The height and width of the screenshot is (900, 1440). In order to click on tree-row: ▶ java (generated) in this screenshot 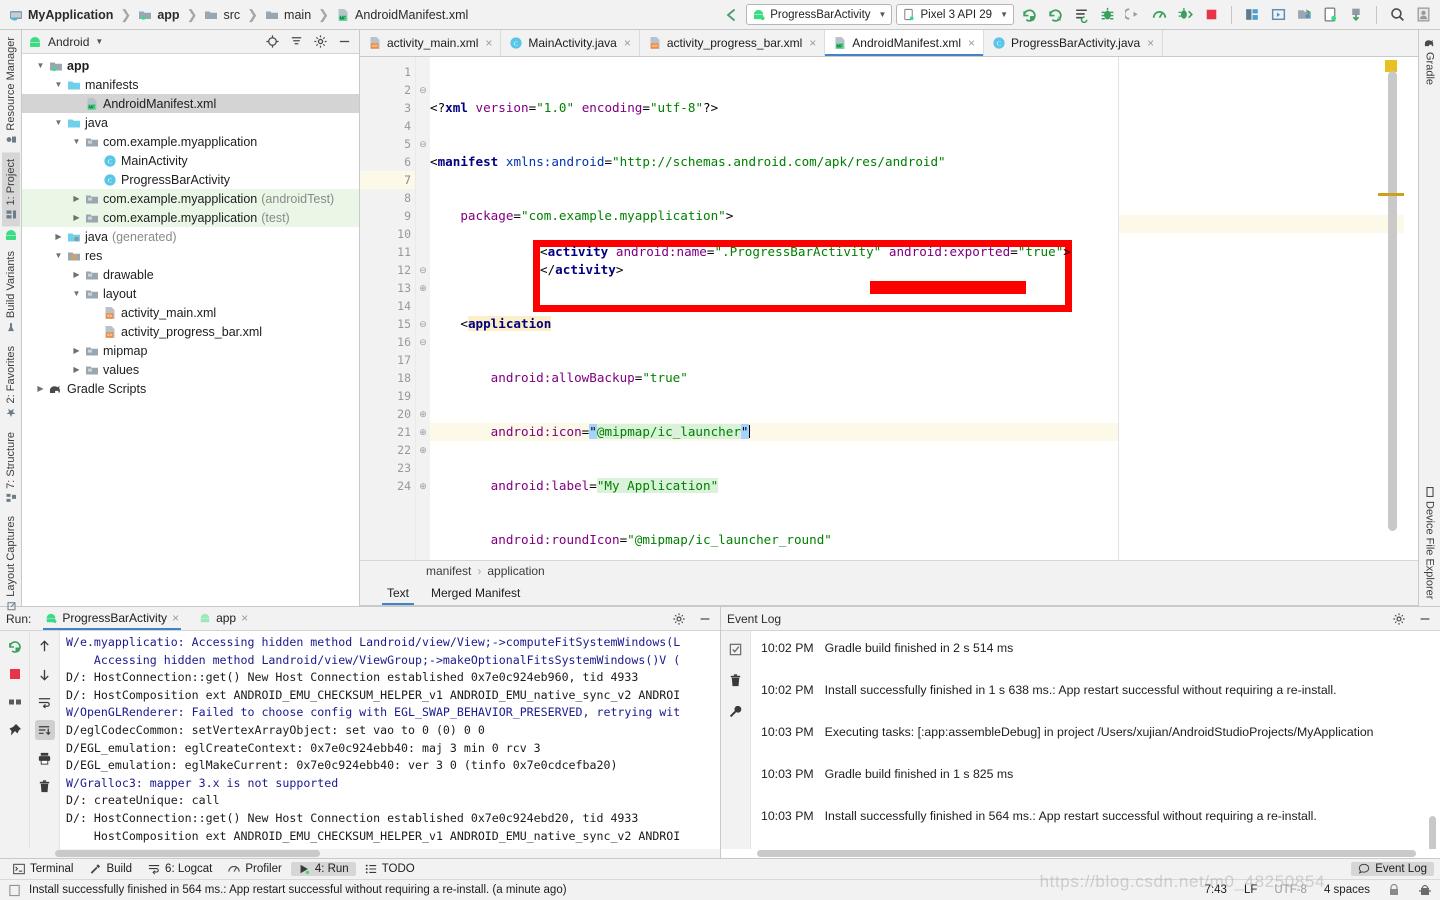, I will do `click(190, 236)`.